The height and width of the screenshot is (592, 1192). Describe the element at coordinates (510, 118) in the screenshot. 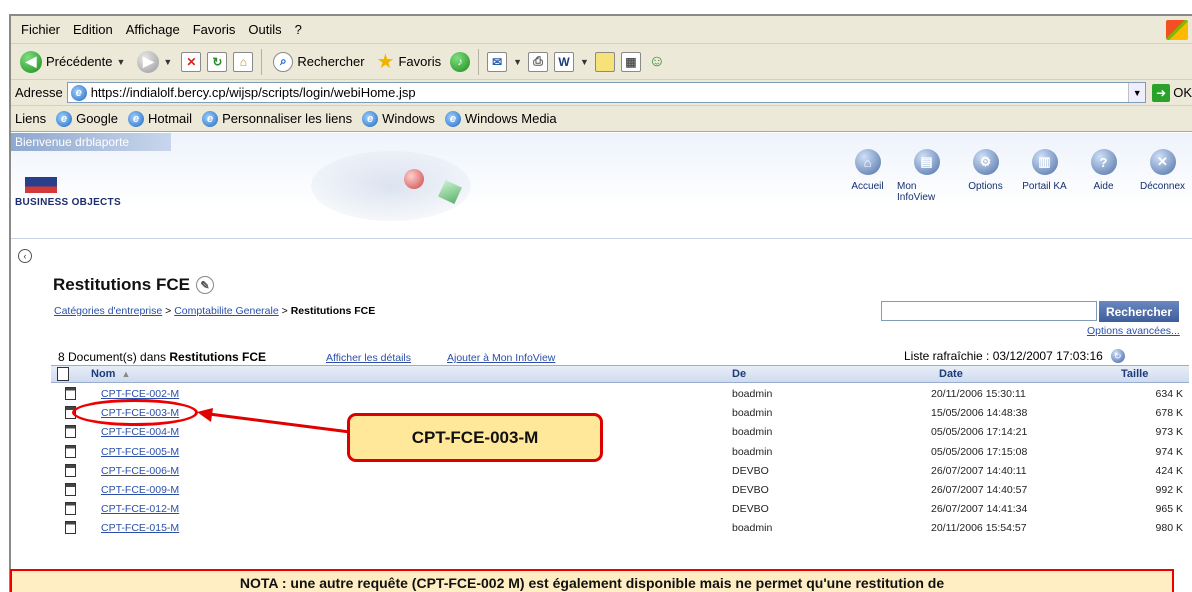

I see `link-windows-media-label: Windows Media` at that location.